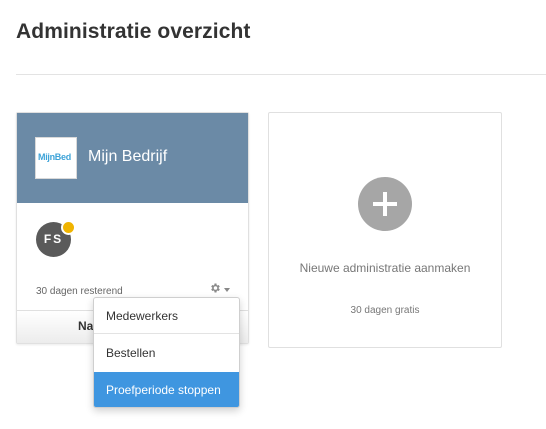 The image size is (546, 429). I want to click on company-card-header: MijnBed Mijn Bedrijf, so click(132, 158).